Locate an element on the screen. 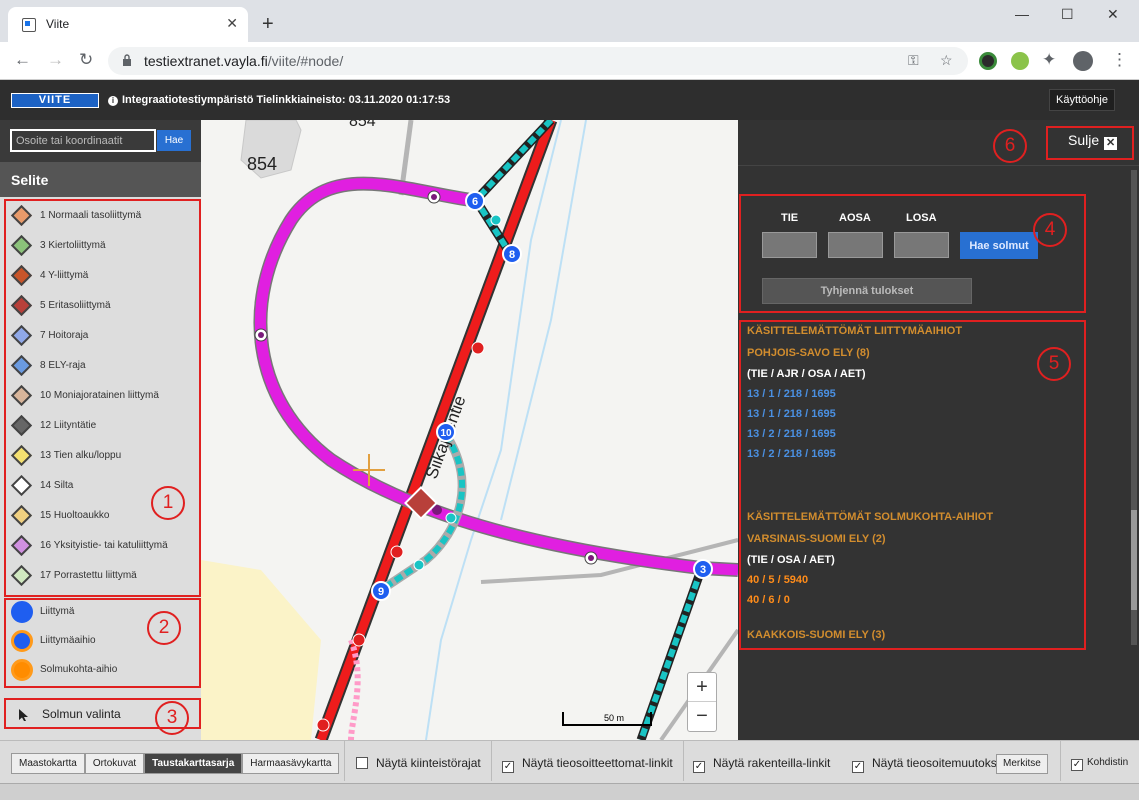 The image size is (1139, 800). help-button: Käyttöohje is located at coordinates (1082, 100).